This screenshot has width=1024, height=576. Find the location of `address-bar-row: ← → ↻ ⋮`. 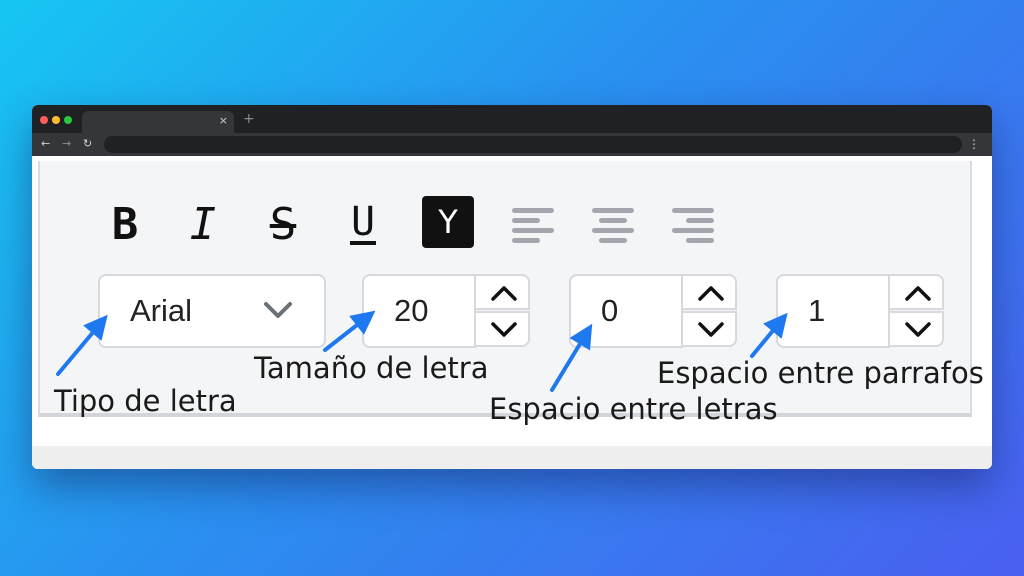

address-bar-row: ← → ↻ ⋮ is located at coordinates (512, 144).